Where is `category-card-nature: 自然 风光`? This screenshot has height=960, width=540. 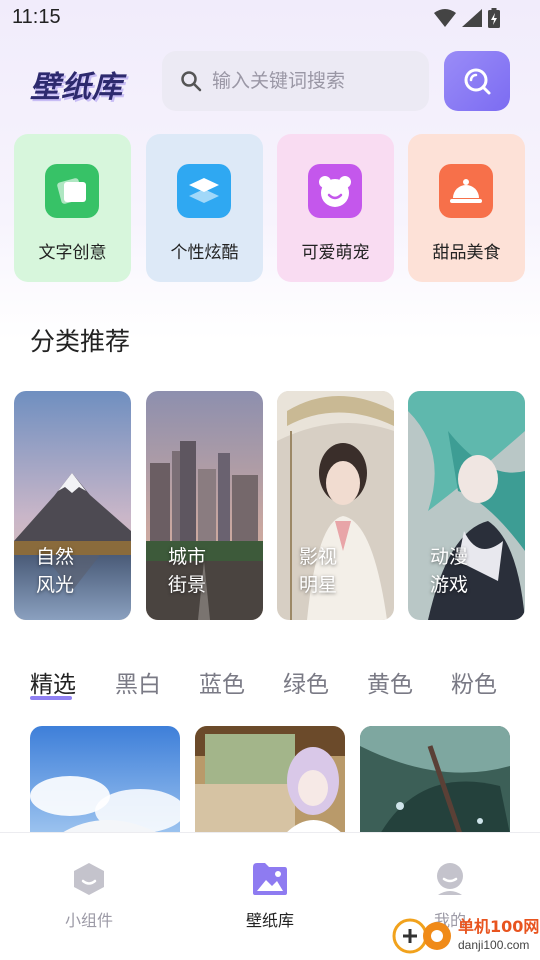
category-card-nature: 自然 风光 is located at coordinates (72, 505).